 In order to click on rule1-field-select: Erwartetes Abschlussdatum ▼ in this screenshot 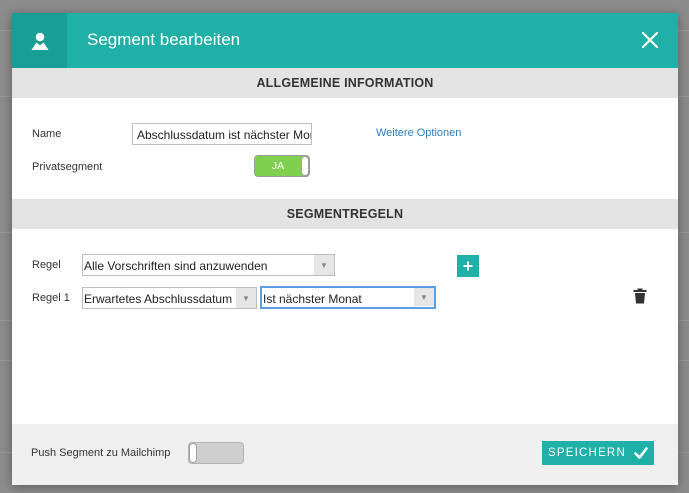, I will do `click(169, 298)`.